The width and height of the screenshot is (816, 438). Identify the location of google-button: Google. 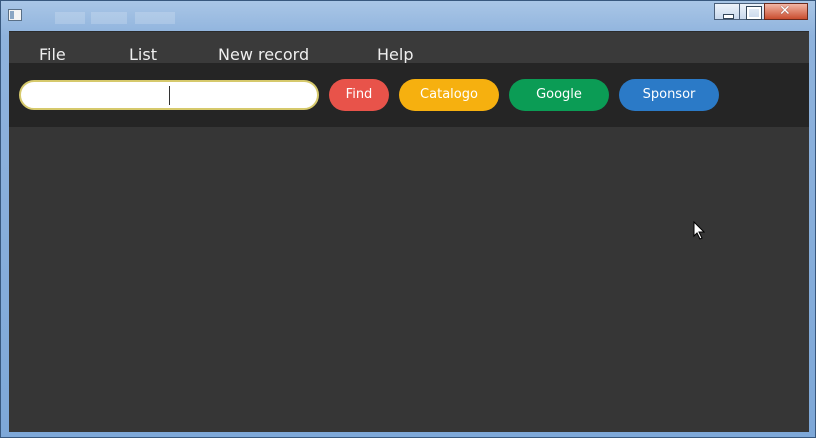
(559, 95).